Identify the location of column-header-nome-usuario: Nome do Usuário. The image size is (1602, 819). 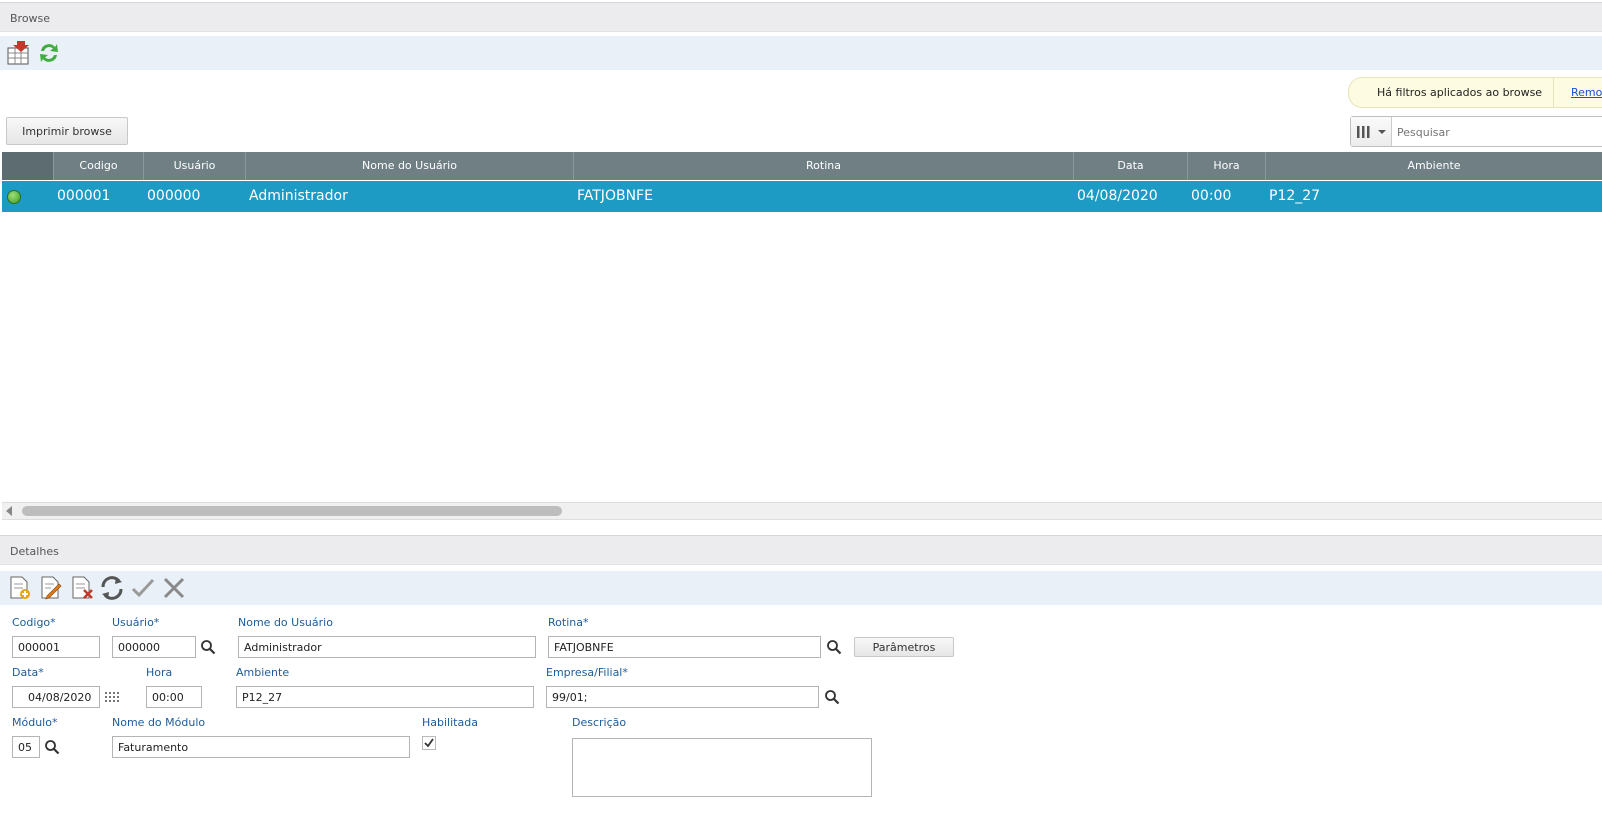
(410, 166).